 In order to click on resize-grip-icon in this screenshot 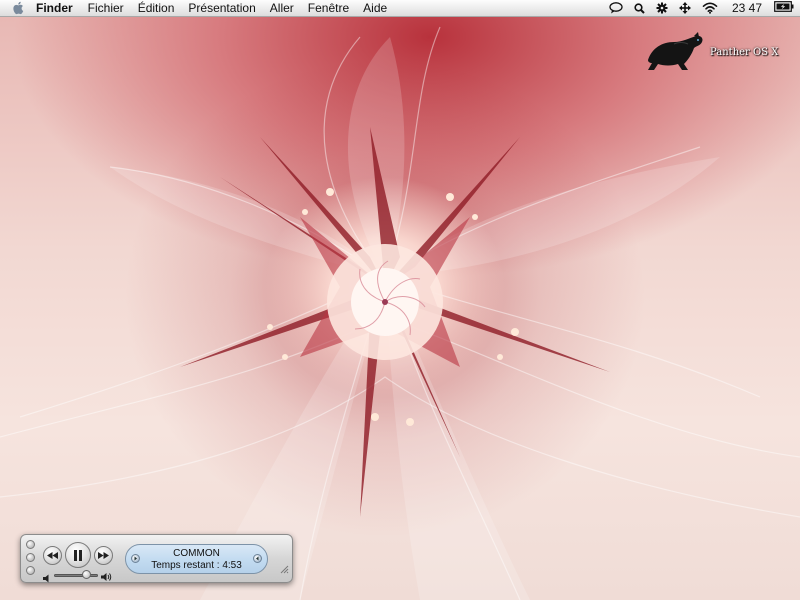, I will do `click(284, 570)`.